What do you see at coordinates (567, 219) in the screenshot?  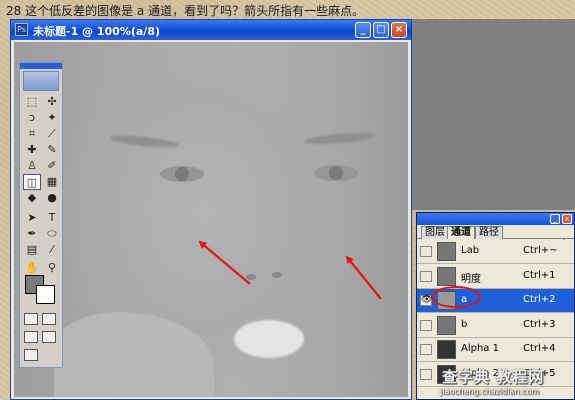 I see `panel-close-button: ×` at bounding box center [567, 219].